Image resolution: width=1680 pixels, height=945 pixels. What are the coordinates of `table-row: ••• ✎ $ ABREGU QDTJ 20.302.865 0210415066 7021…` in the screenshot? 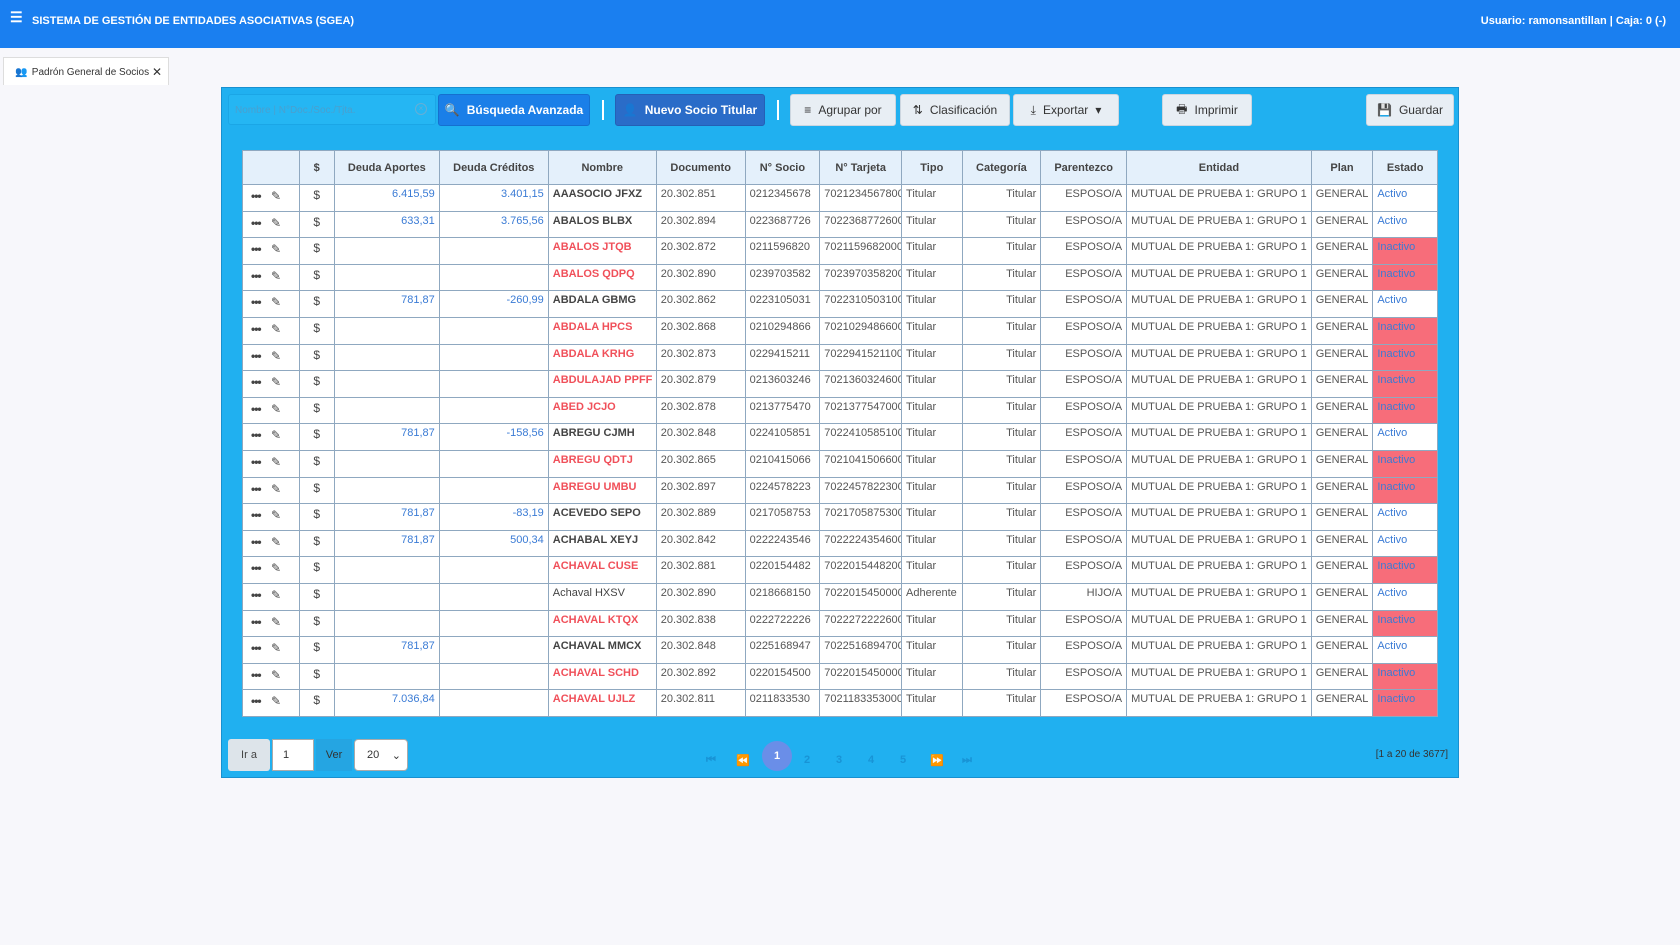 It's located at (840, 463).